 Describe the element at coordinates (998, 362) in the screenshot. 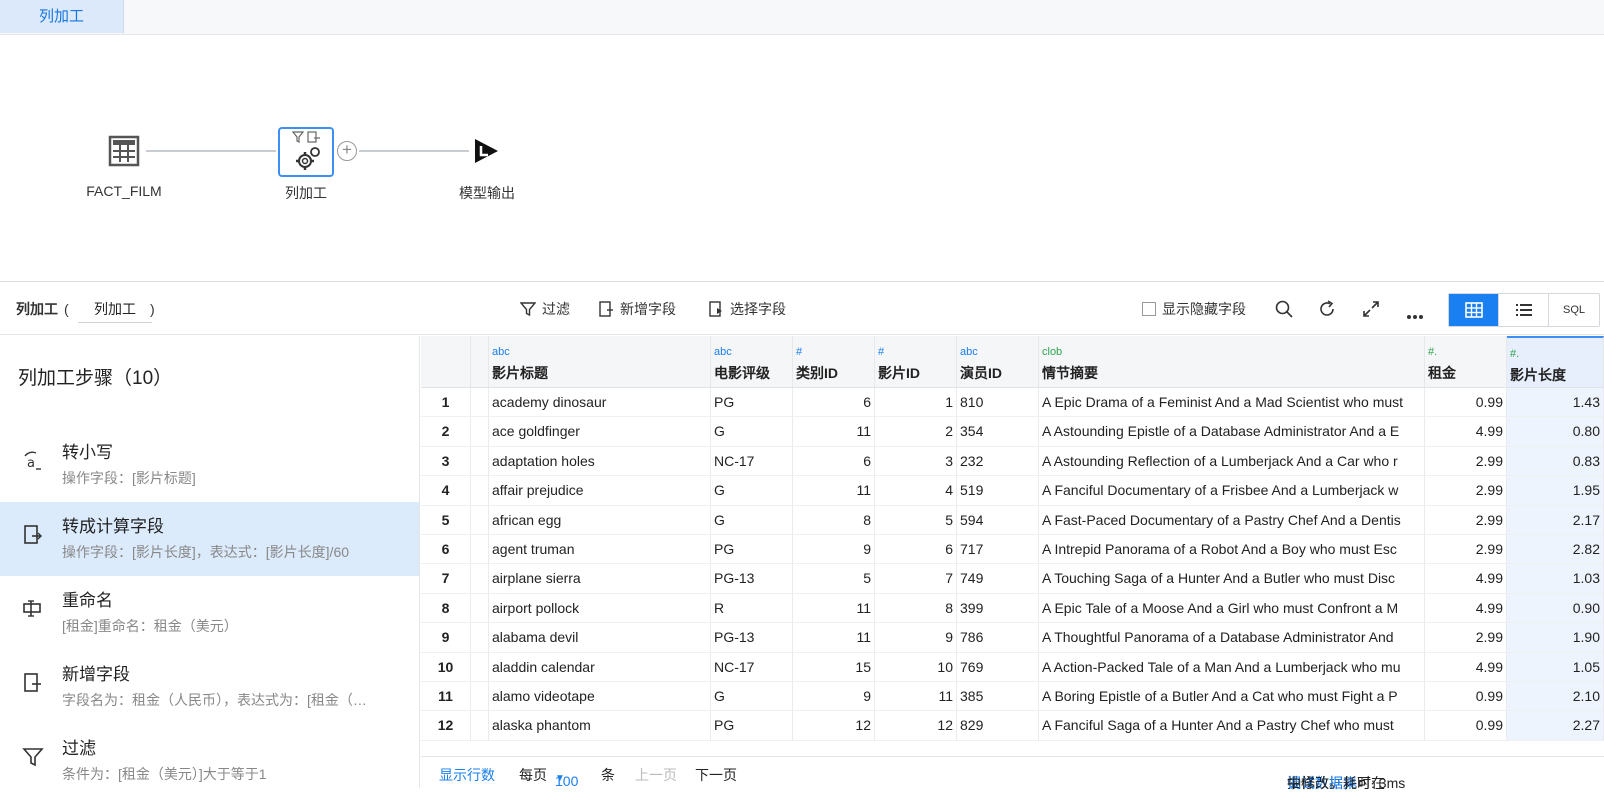

I see `column-header: abc 演员ID` at that location.